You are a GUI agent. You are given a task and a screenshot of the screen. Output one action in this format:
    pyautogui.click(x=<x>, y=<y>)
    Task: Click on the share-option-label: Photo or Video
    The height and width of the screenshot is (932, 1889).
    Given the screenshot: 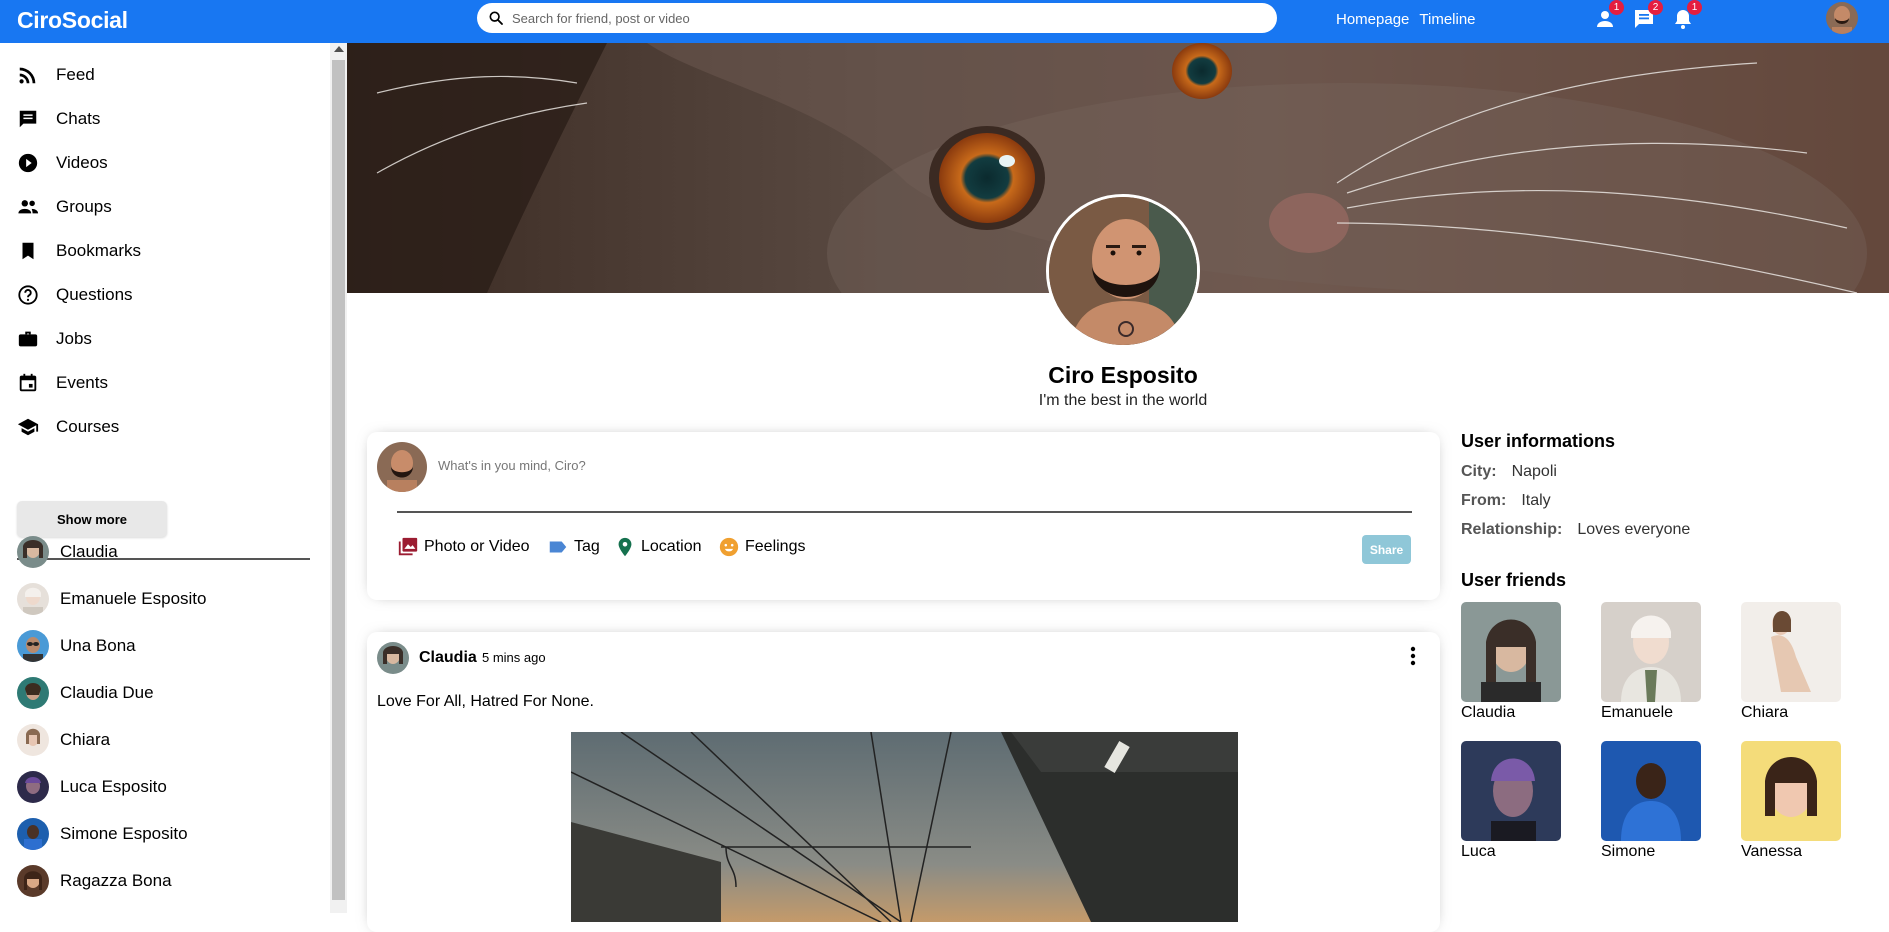 What is the action you would take?
    pyautogui.click(x=477, y=546)
    